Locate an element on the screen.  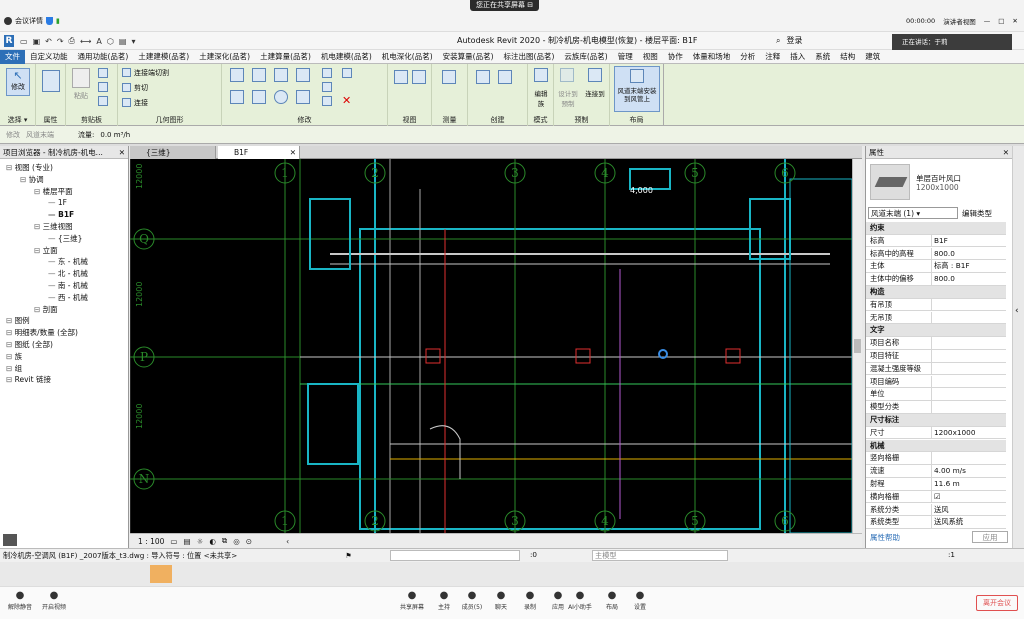
login-button: 登录 is located at coordinates (794, 40).